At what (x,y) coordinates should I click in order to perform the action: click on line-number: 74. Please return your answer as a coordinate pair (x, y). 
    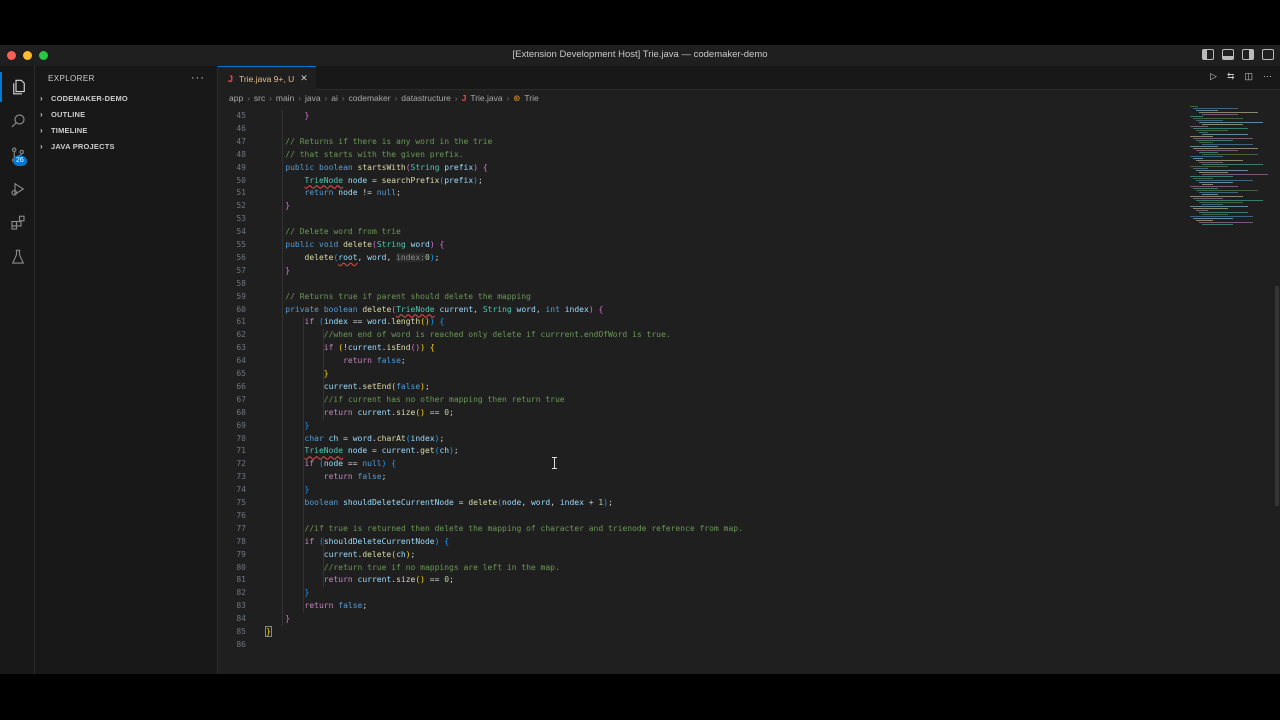
    Looking at the image, I should click on (241, 490).